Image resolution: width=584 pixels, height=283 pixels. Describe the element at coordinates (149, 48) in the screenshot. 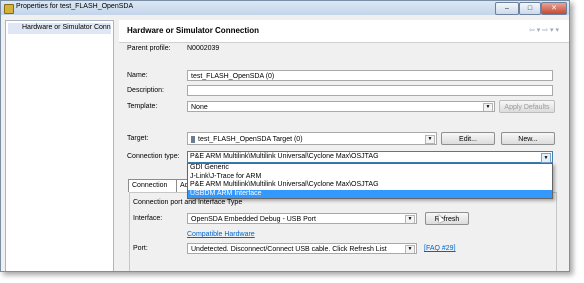

I see `parent-profile-label: Parent profile:` at that location.